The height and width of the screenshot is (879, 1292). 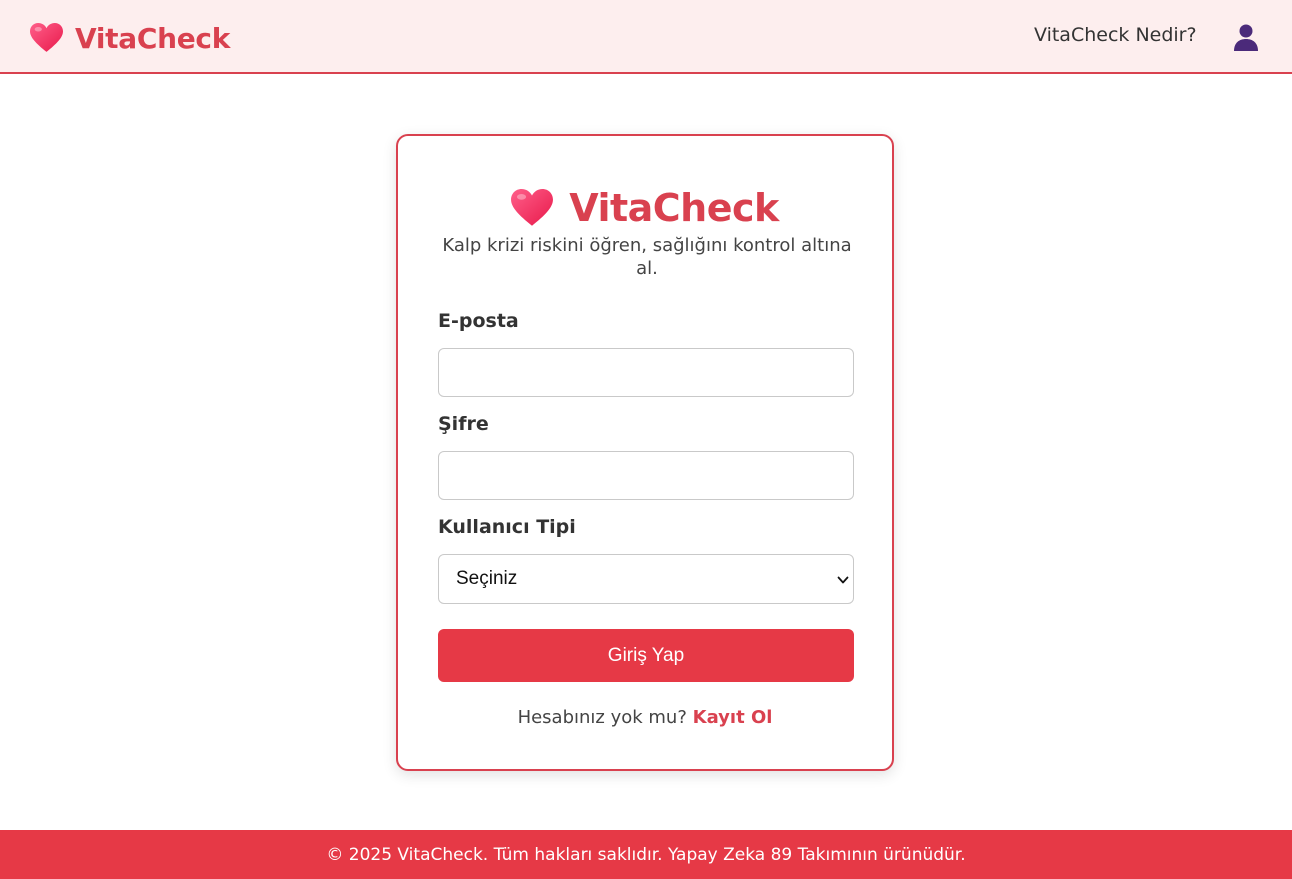 What do you see at coordinates (463, 424) in the screenshot?
I see `password-label: Şifre` at bounding box center [463, 424].